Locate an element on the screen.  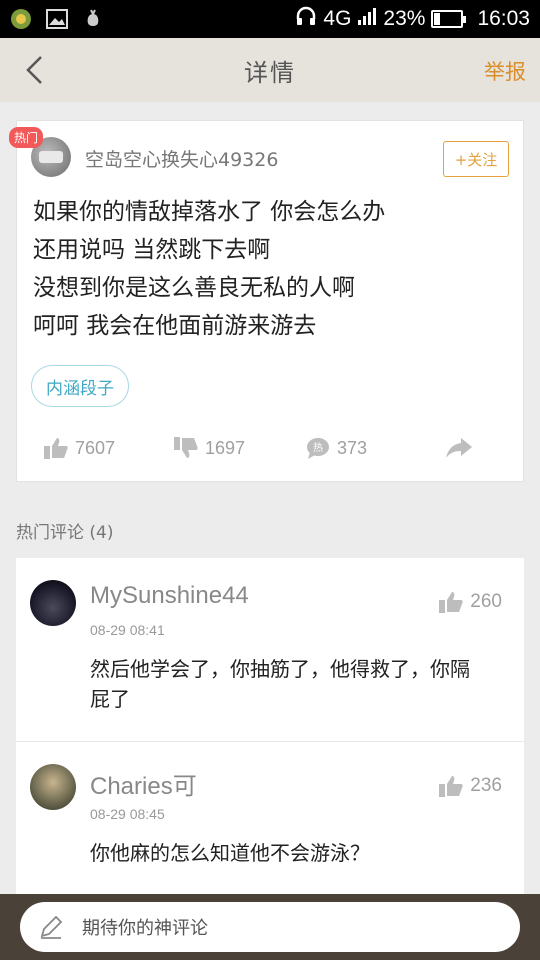
comment-time: 08-29 08:41 is located at coordinates (127, 630).